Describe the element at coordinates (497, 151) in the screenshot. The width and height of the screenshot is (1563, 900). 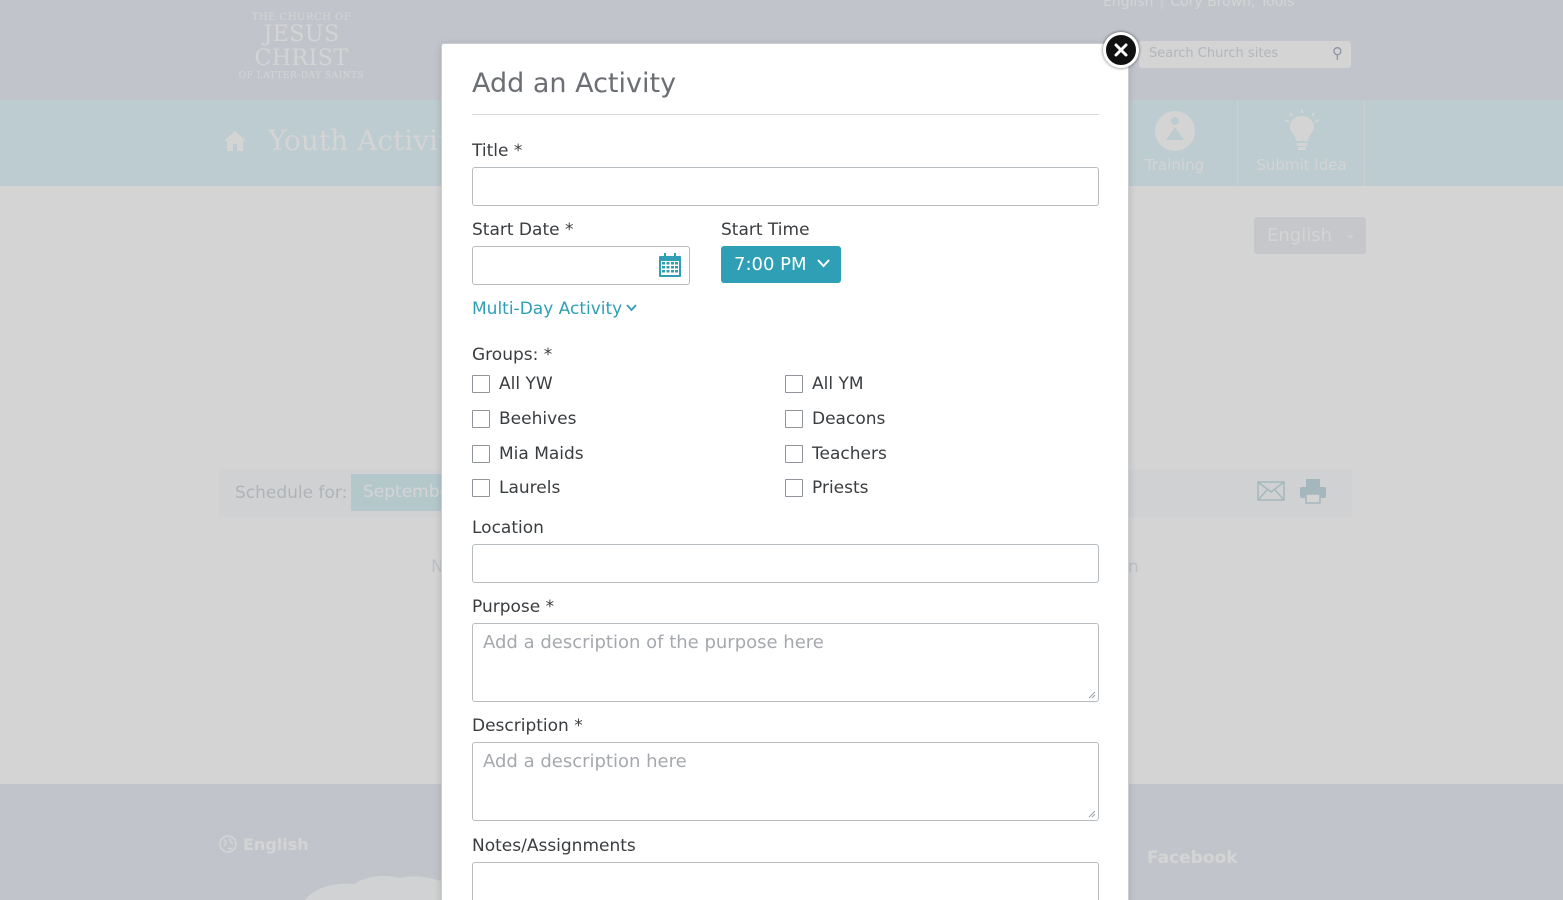
I see `title-field-label: Title *` at that location.